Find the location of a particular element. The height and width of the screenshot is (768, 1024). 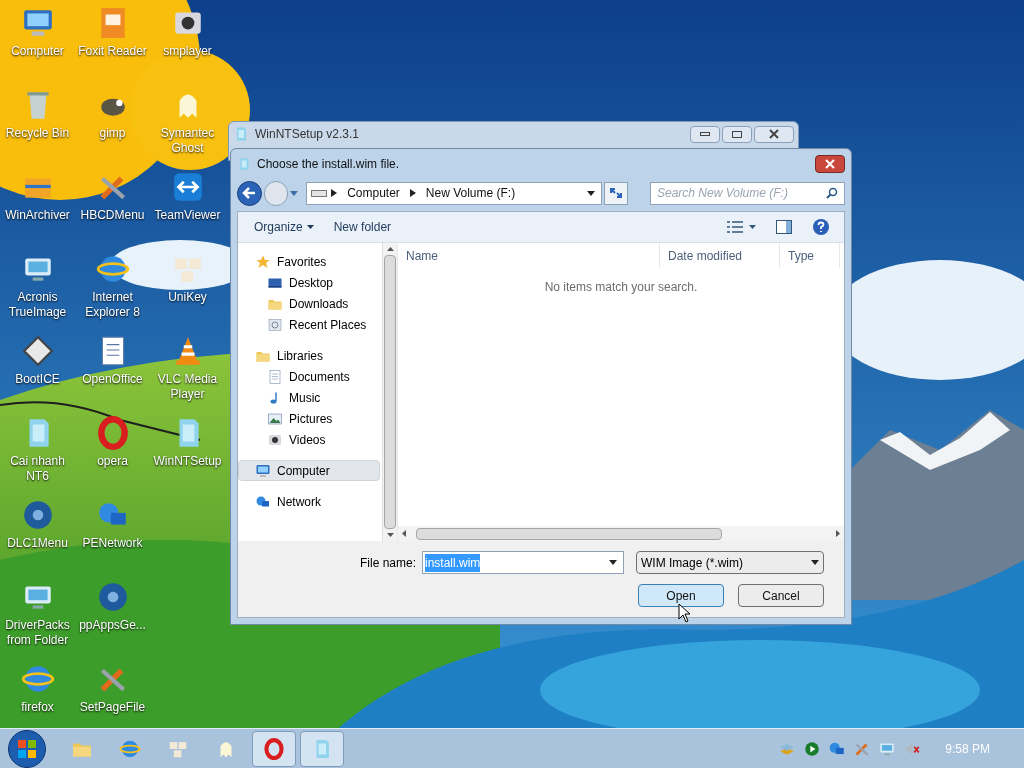

left-arrow-icon is located at coordinates (404, 533).